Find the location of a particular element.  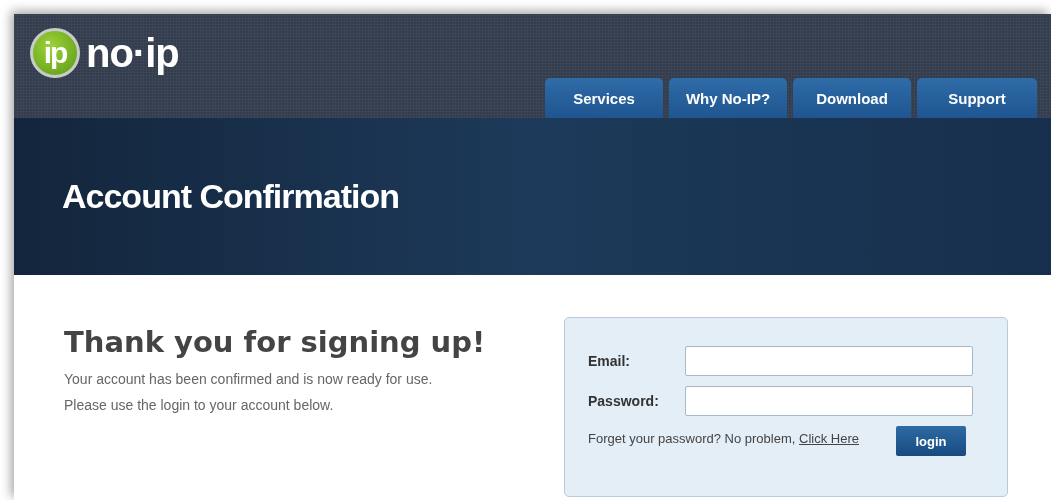

click-here-link: Click Here is located at coordinates (829, 438).